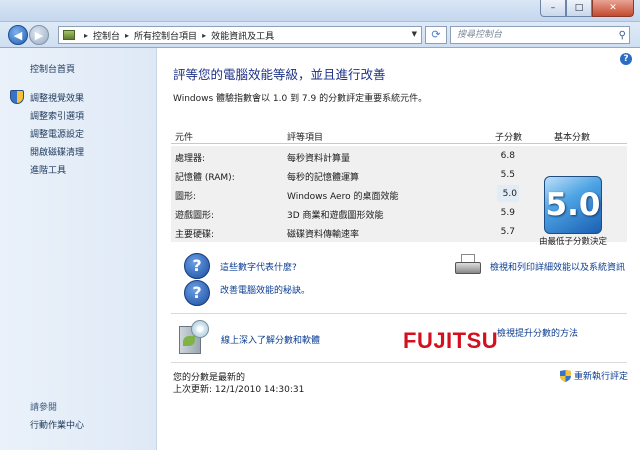 The width and height of the screenshot is (640, 450). Describe the element at coordinates (507, 232) in the screenshot. I see `row-subscore: 5.7` at that location.